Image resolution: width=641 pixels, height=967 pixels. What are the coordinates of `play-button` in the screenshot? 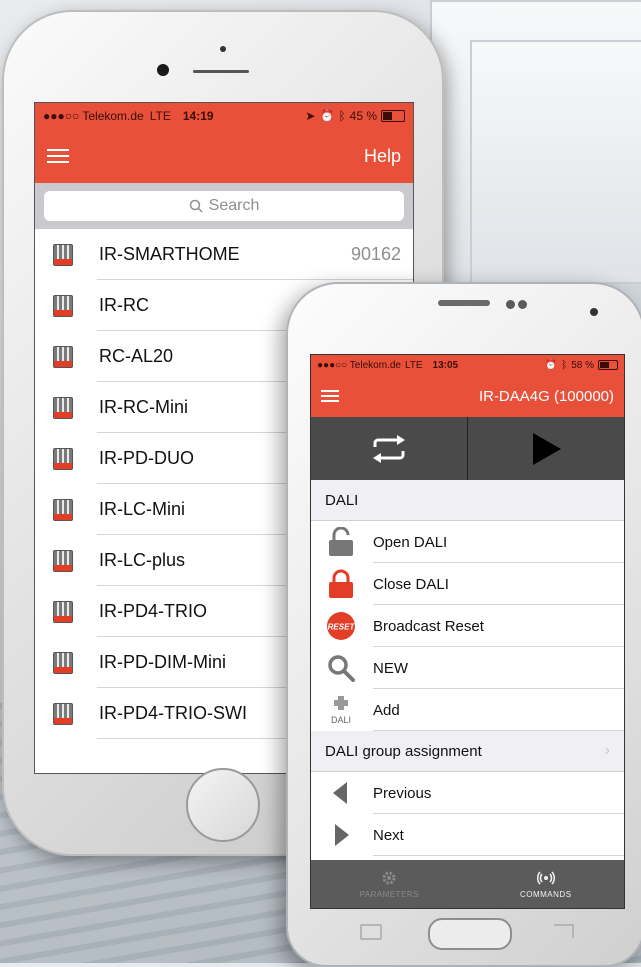 It's located at (546, 448).